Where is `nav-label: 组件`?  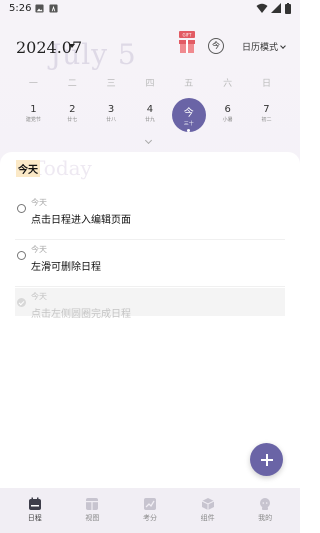 nav-label: 组件 is located at coordinates (207, 518).